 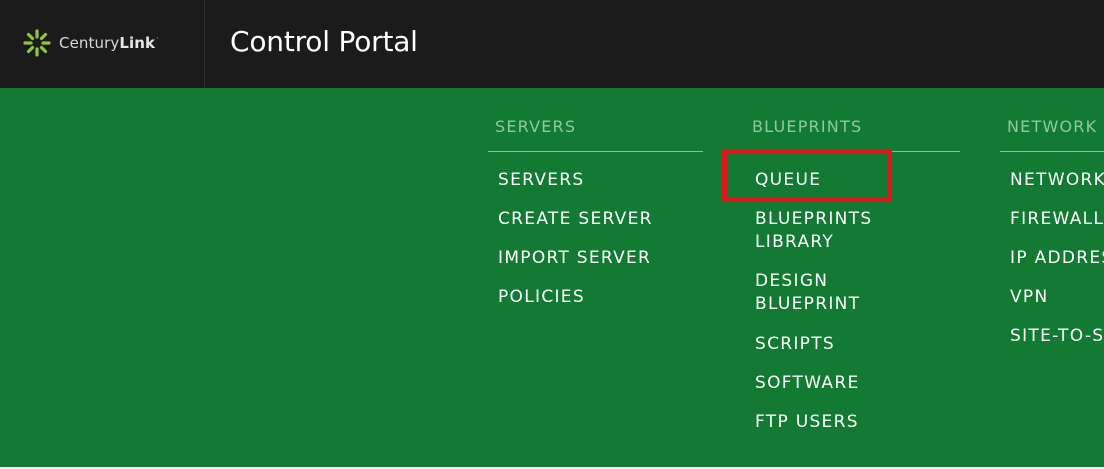 What do you see at coordinates (1057, 180) in the screenshot?
I see `menu-item-networks: NETWORKS` at bounding box center [1057, 180].